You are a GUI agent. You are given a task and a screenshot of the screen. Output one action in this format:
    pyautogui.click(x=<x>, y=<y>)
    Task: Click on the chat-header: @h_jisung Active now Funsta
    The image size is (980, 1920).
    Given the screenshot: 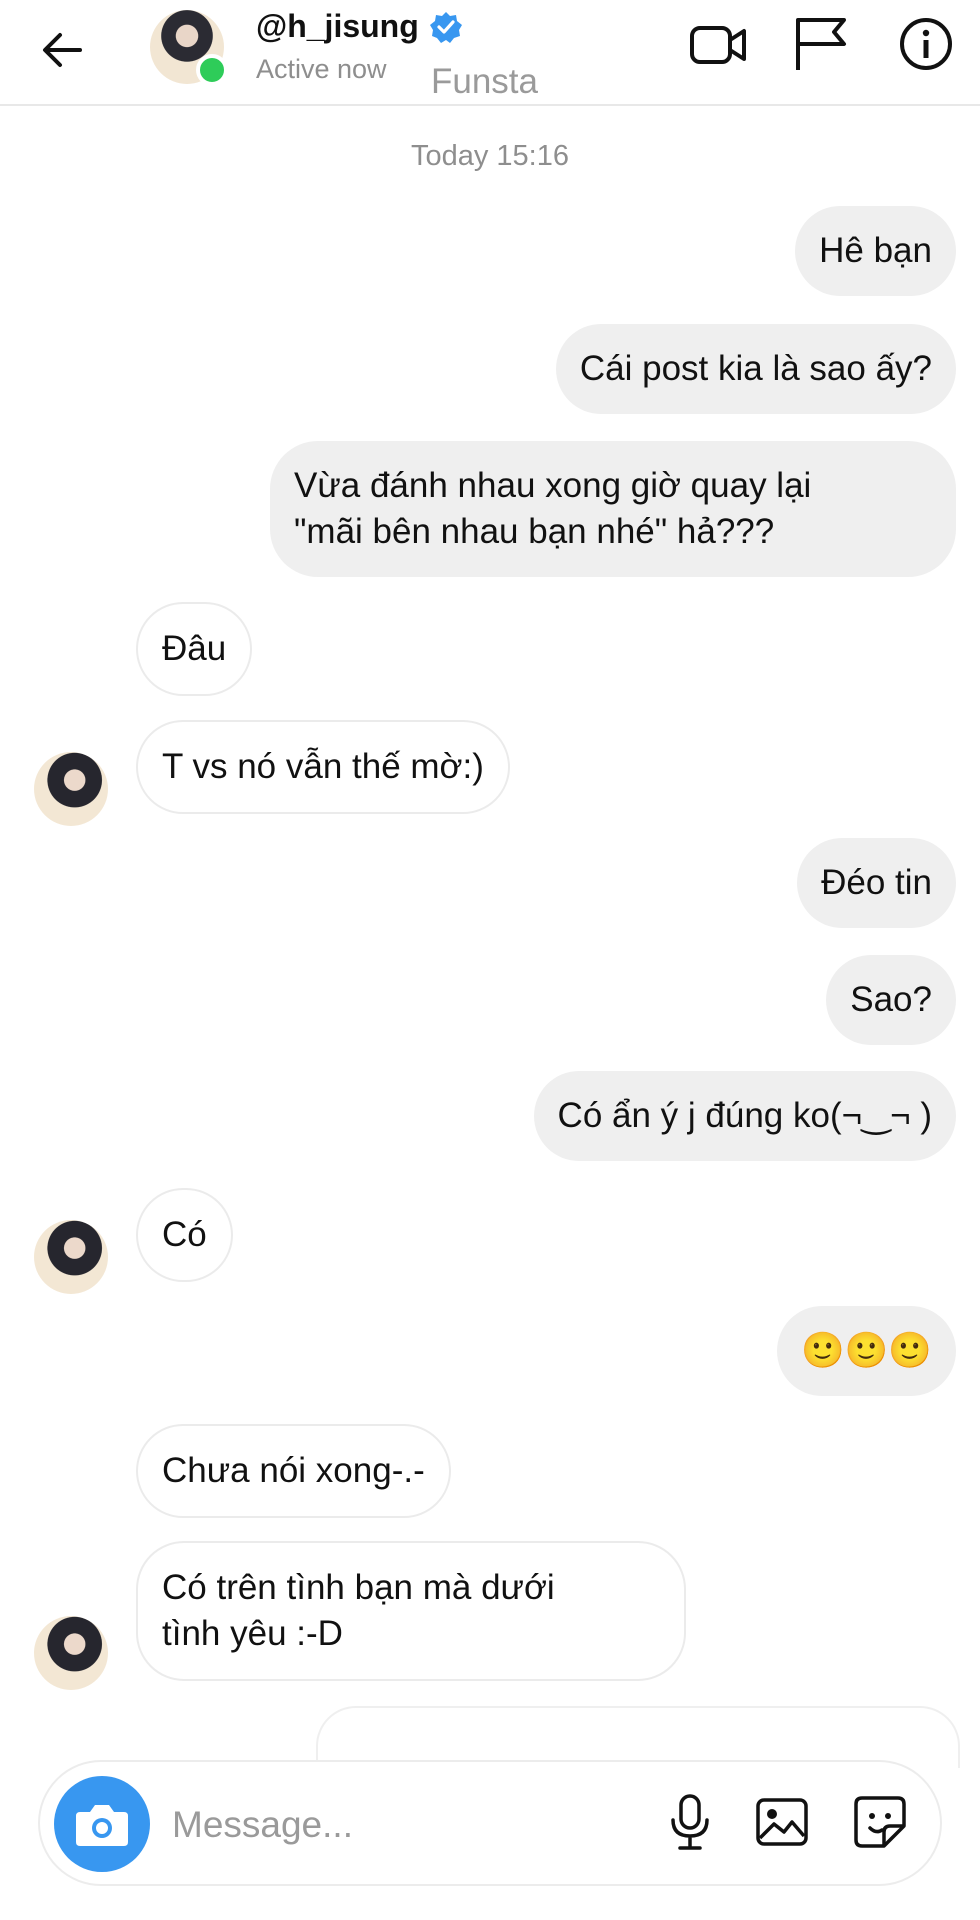 What is the action you would take?
    pyautogui.click(x=490, y=53)
    